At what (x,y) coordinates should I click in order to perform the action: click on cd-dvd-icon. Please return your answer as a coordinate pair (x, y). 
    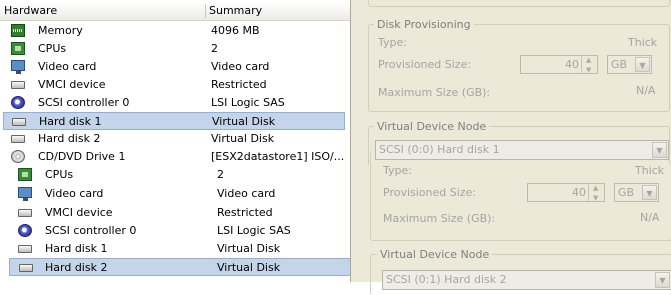
    Looking at the image, I should click on (18, 156).